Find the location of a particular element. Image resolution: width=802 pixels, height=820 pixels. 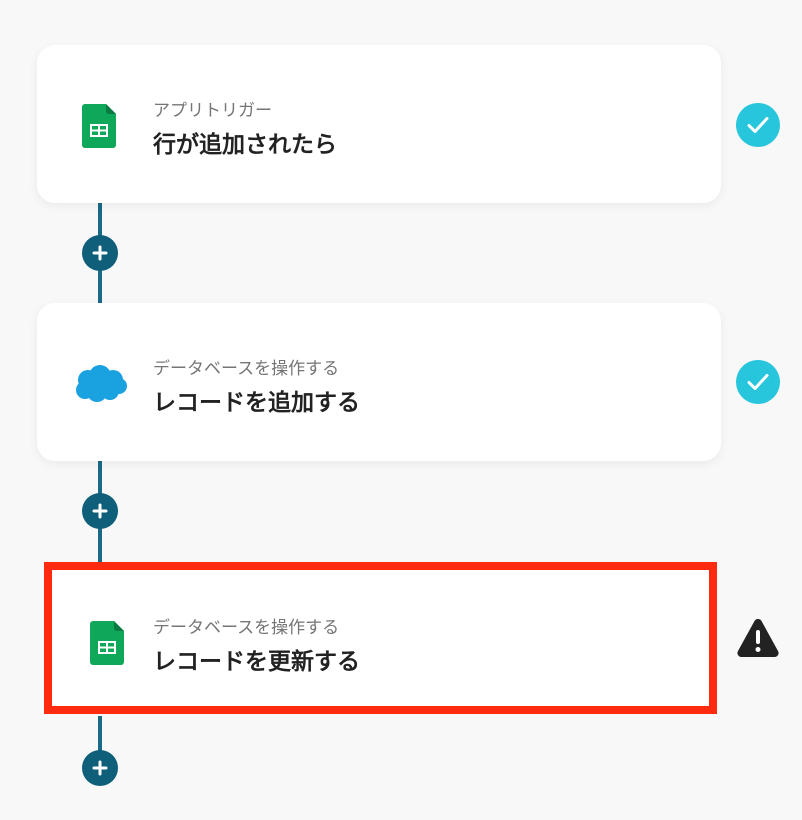

step-title: 行が追加されたら is located at coordinates (245, 145).